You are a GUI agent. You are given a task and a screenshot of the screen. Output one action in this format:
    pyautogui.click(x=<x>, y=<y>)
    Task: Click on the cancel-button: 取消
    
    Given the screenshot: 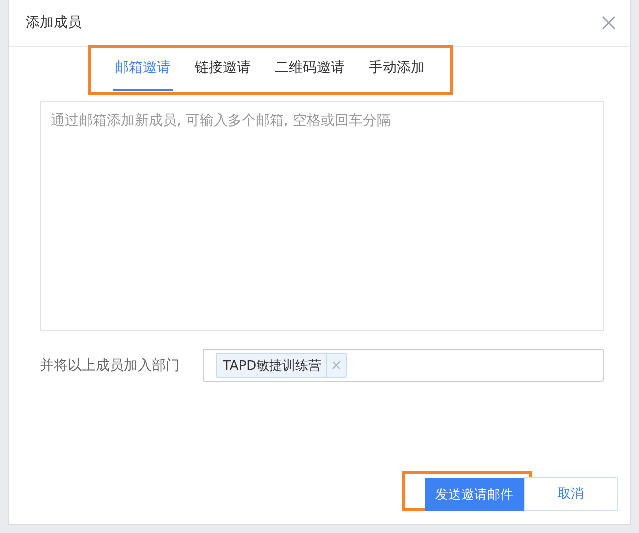 What is the action you would take?
    pyautogui.click(x=571, y=494)
    